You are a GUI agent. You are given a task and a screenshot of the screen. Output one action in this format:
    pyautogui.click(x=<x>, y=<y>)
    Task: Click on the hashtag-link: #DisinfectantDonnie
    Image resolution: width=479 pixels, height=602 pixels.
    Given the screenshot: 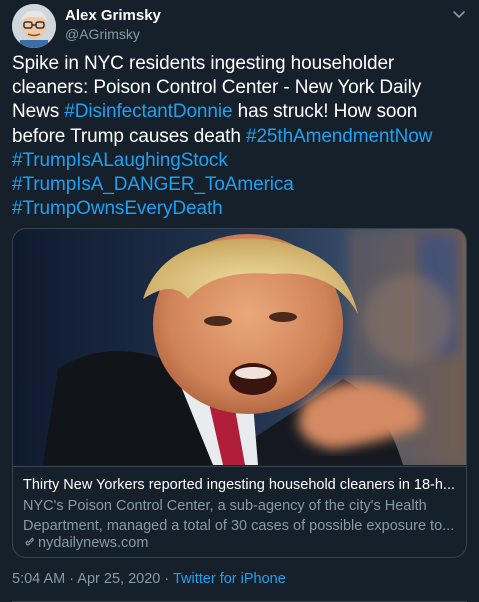 What is the action you would take?
    pyautogui.click(x=148, y=111)
    